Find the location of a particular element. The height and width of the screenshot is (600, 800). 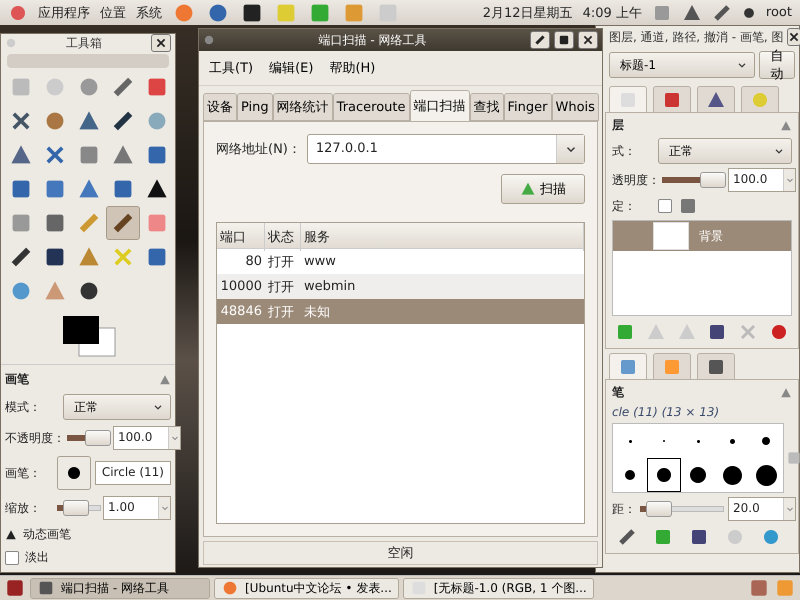

status-bar: 空闲 is located at coordinates (400, 553).